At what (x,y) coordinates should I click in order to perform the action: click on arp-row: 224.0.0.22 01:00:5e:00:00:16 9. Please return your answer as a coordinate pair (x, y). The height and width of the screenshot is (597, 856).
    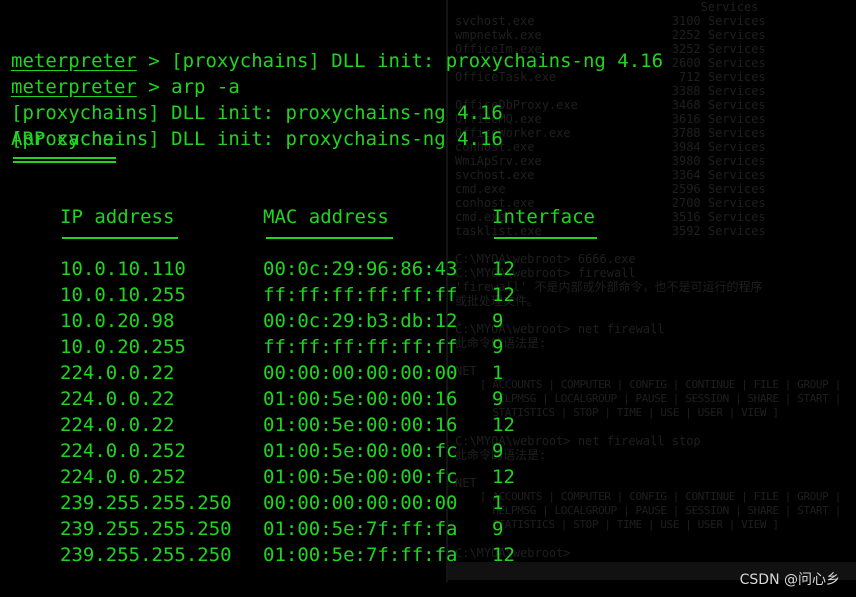
    Looking at the image, I should click on (291, 399).